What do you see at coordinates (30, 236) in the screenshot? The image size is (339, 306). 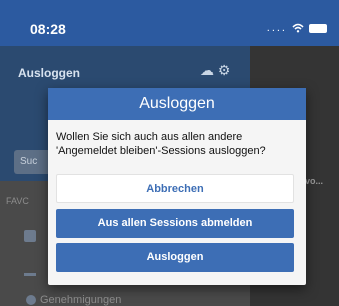 I see `list-icon` at bounding box center [30, 236].